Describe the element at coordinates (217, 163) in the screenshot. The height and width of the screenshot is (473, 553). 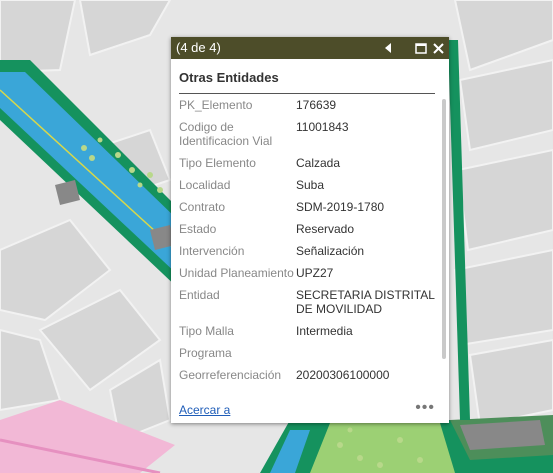
I see `attribute-key: Tipo Elemento` at that location.